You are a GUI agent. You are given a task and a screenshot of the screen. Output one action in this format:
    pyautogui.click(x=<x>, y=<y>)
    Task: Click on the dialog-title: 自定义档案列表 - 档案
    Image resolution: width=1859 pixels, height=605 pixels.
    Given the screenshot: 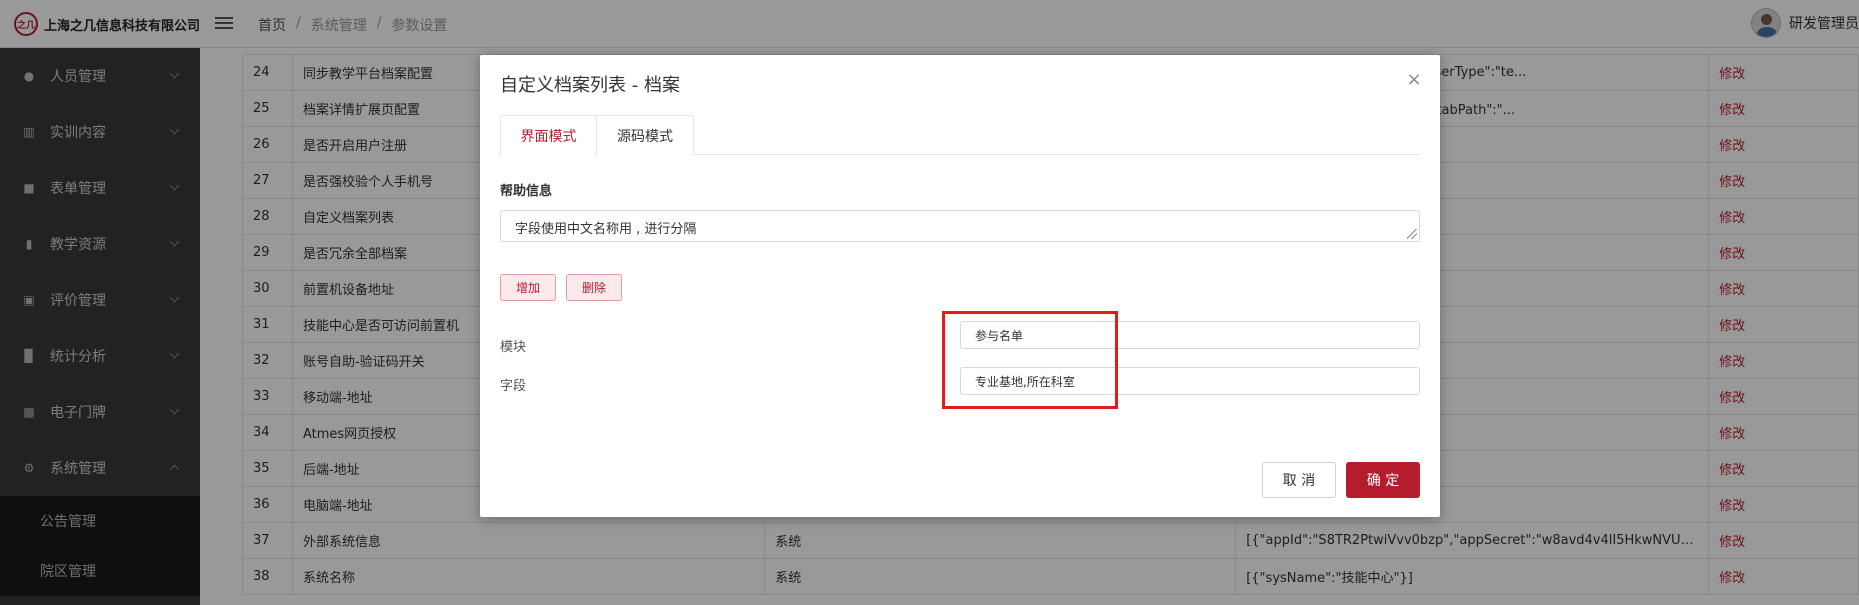 What is the action you would take?
    pyautogui.click(x=590, y=85)
    